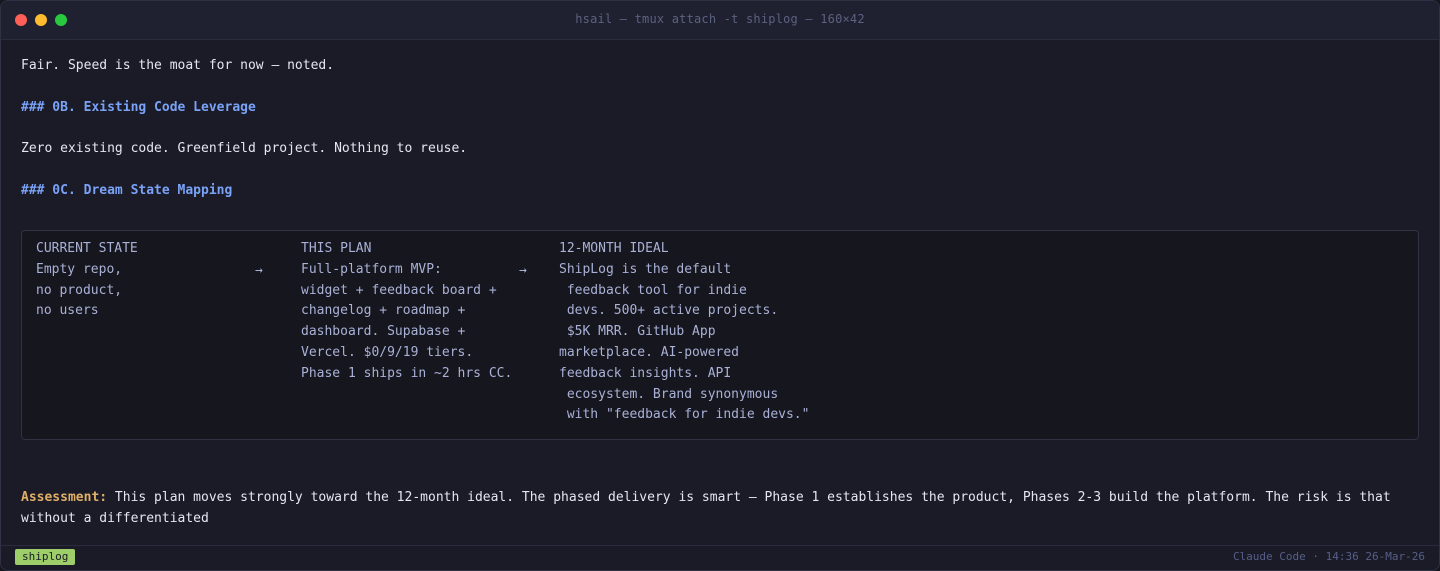 This screenshot has height=571, width=1440. What do you see at coordinates (383, 332) in the screenshot?
I see `column-line: dashboard. Supabase +` at bounding box center [383, 332].